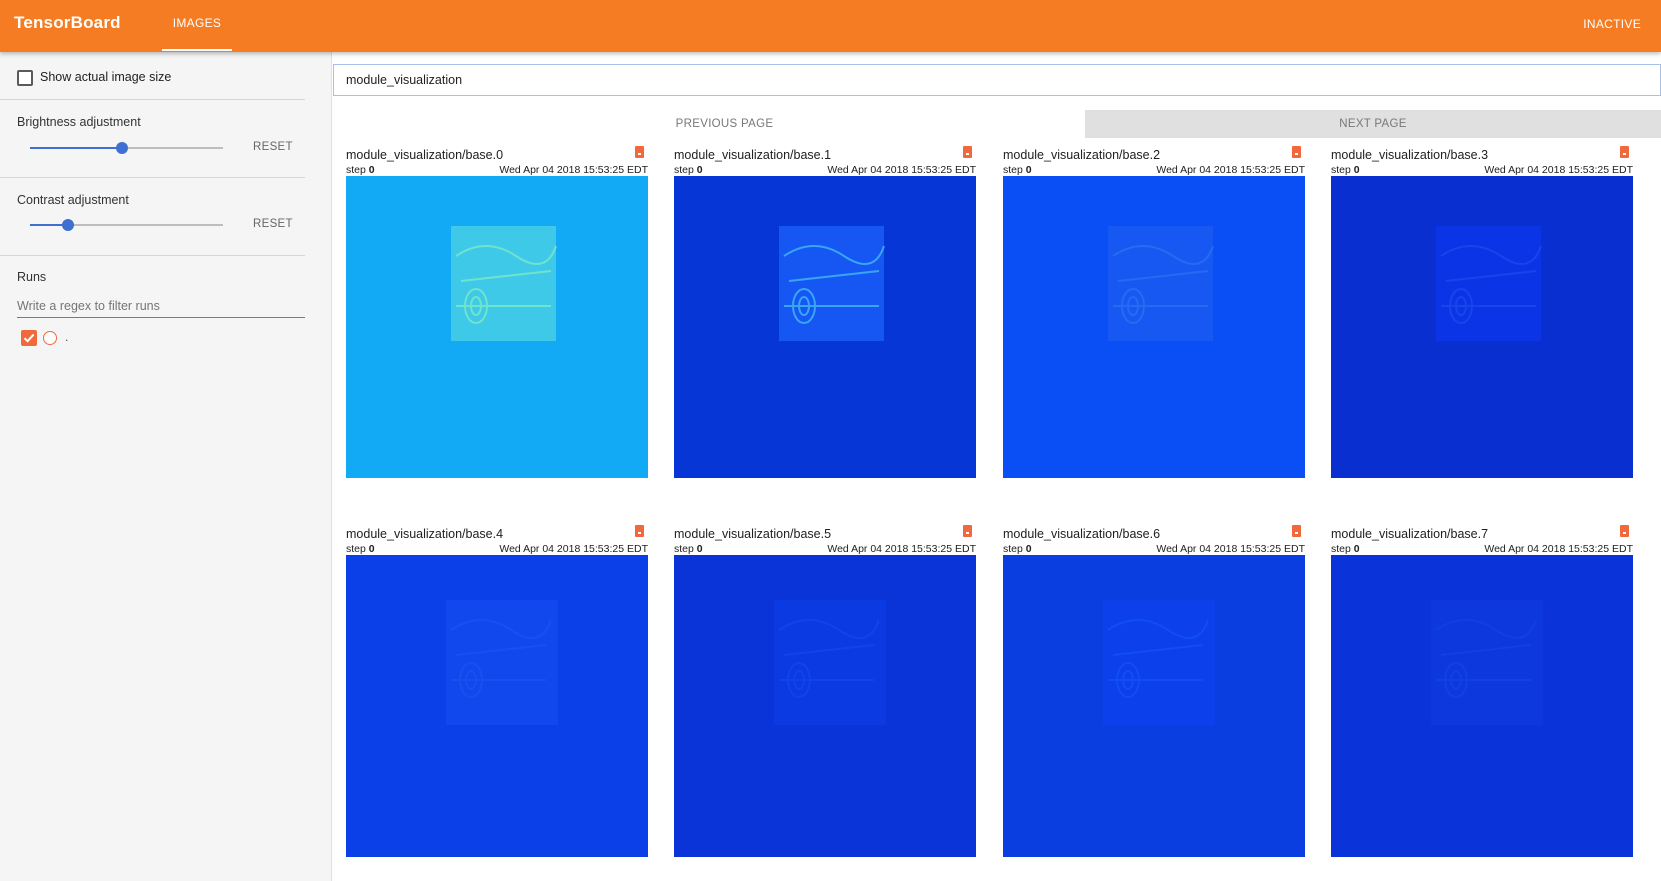 The width and height of the screenshot is (1661, 881). Describe the element at coordinates (1082, 155) in the screenshot. I see `image-card-title: module_visualization/base.2` at that location.